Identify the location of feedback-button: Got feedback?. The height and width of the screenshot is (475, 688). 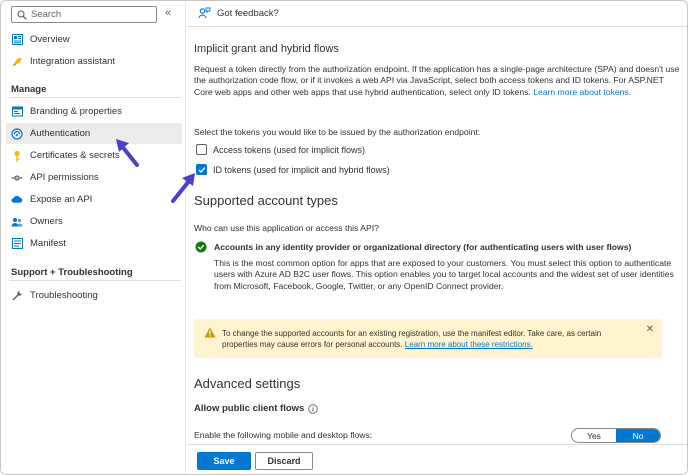
(238, 13).